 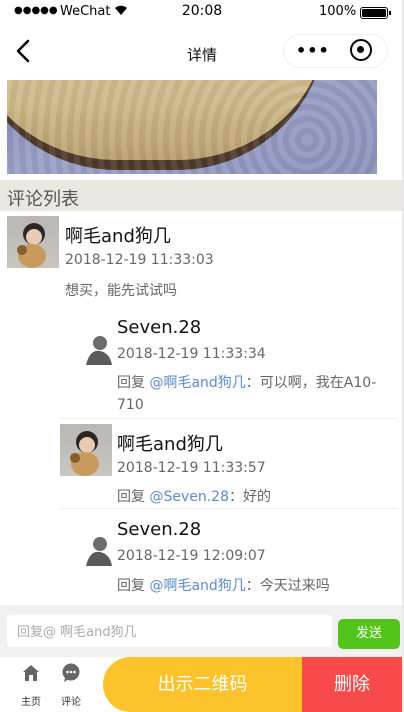 What do you see at coordinates (361, 50) in the screenshot?
I see `close-target-icon` at bounding box center [361, 50].